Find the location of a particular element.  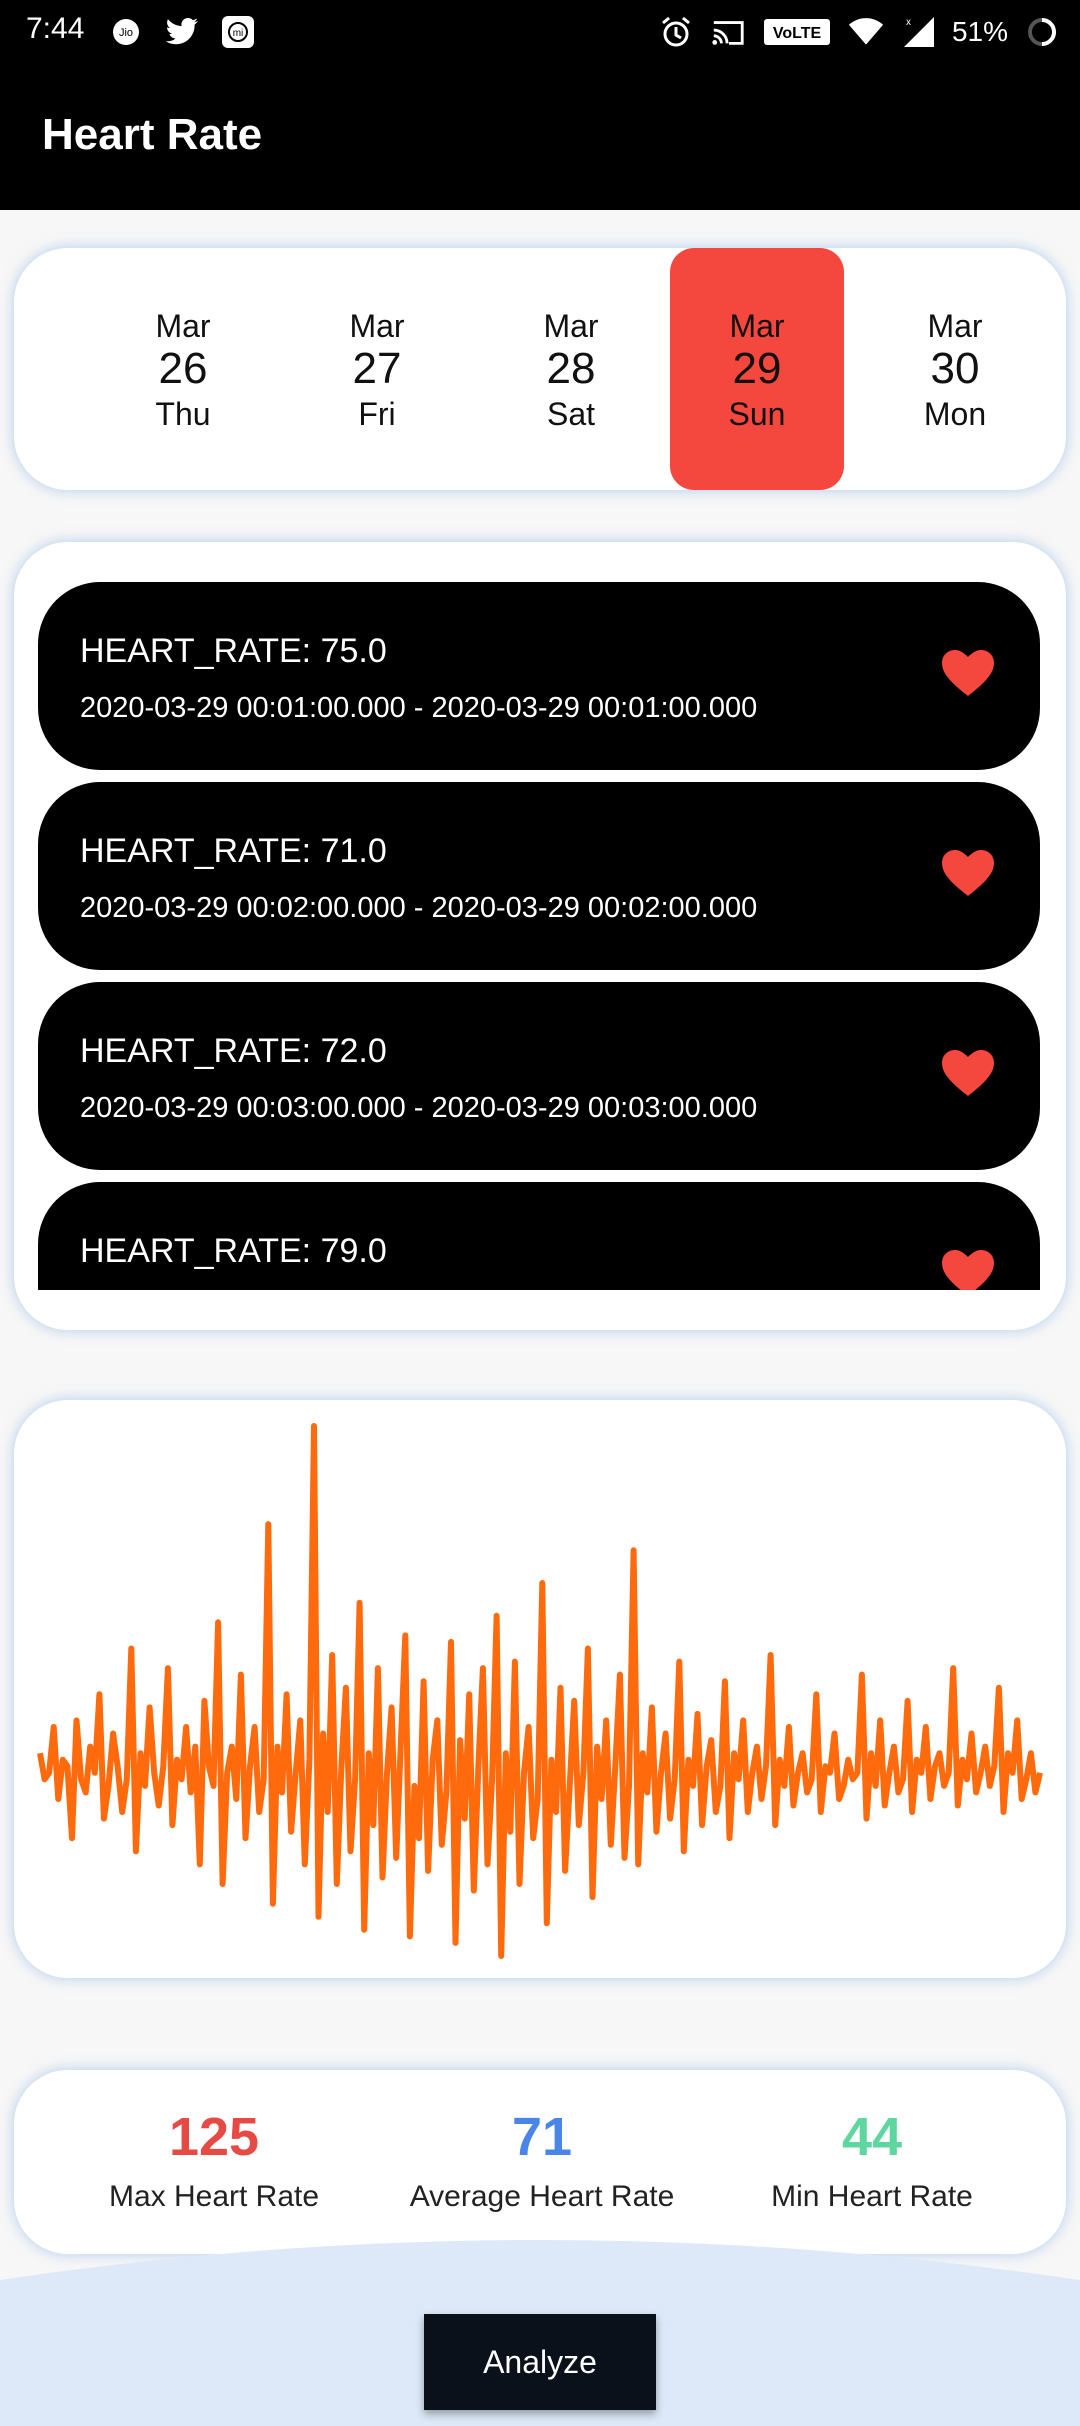

twitter-icon is located at coordinates (182, 32).